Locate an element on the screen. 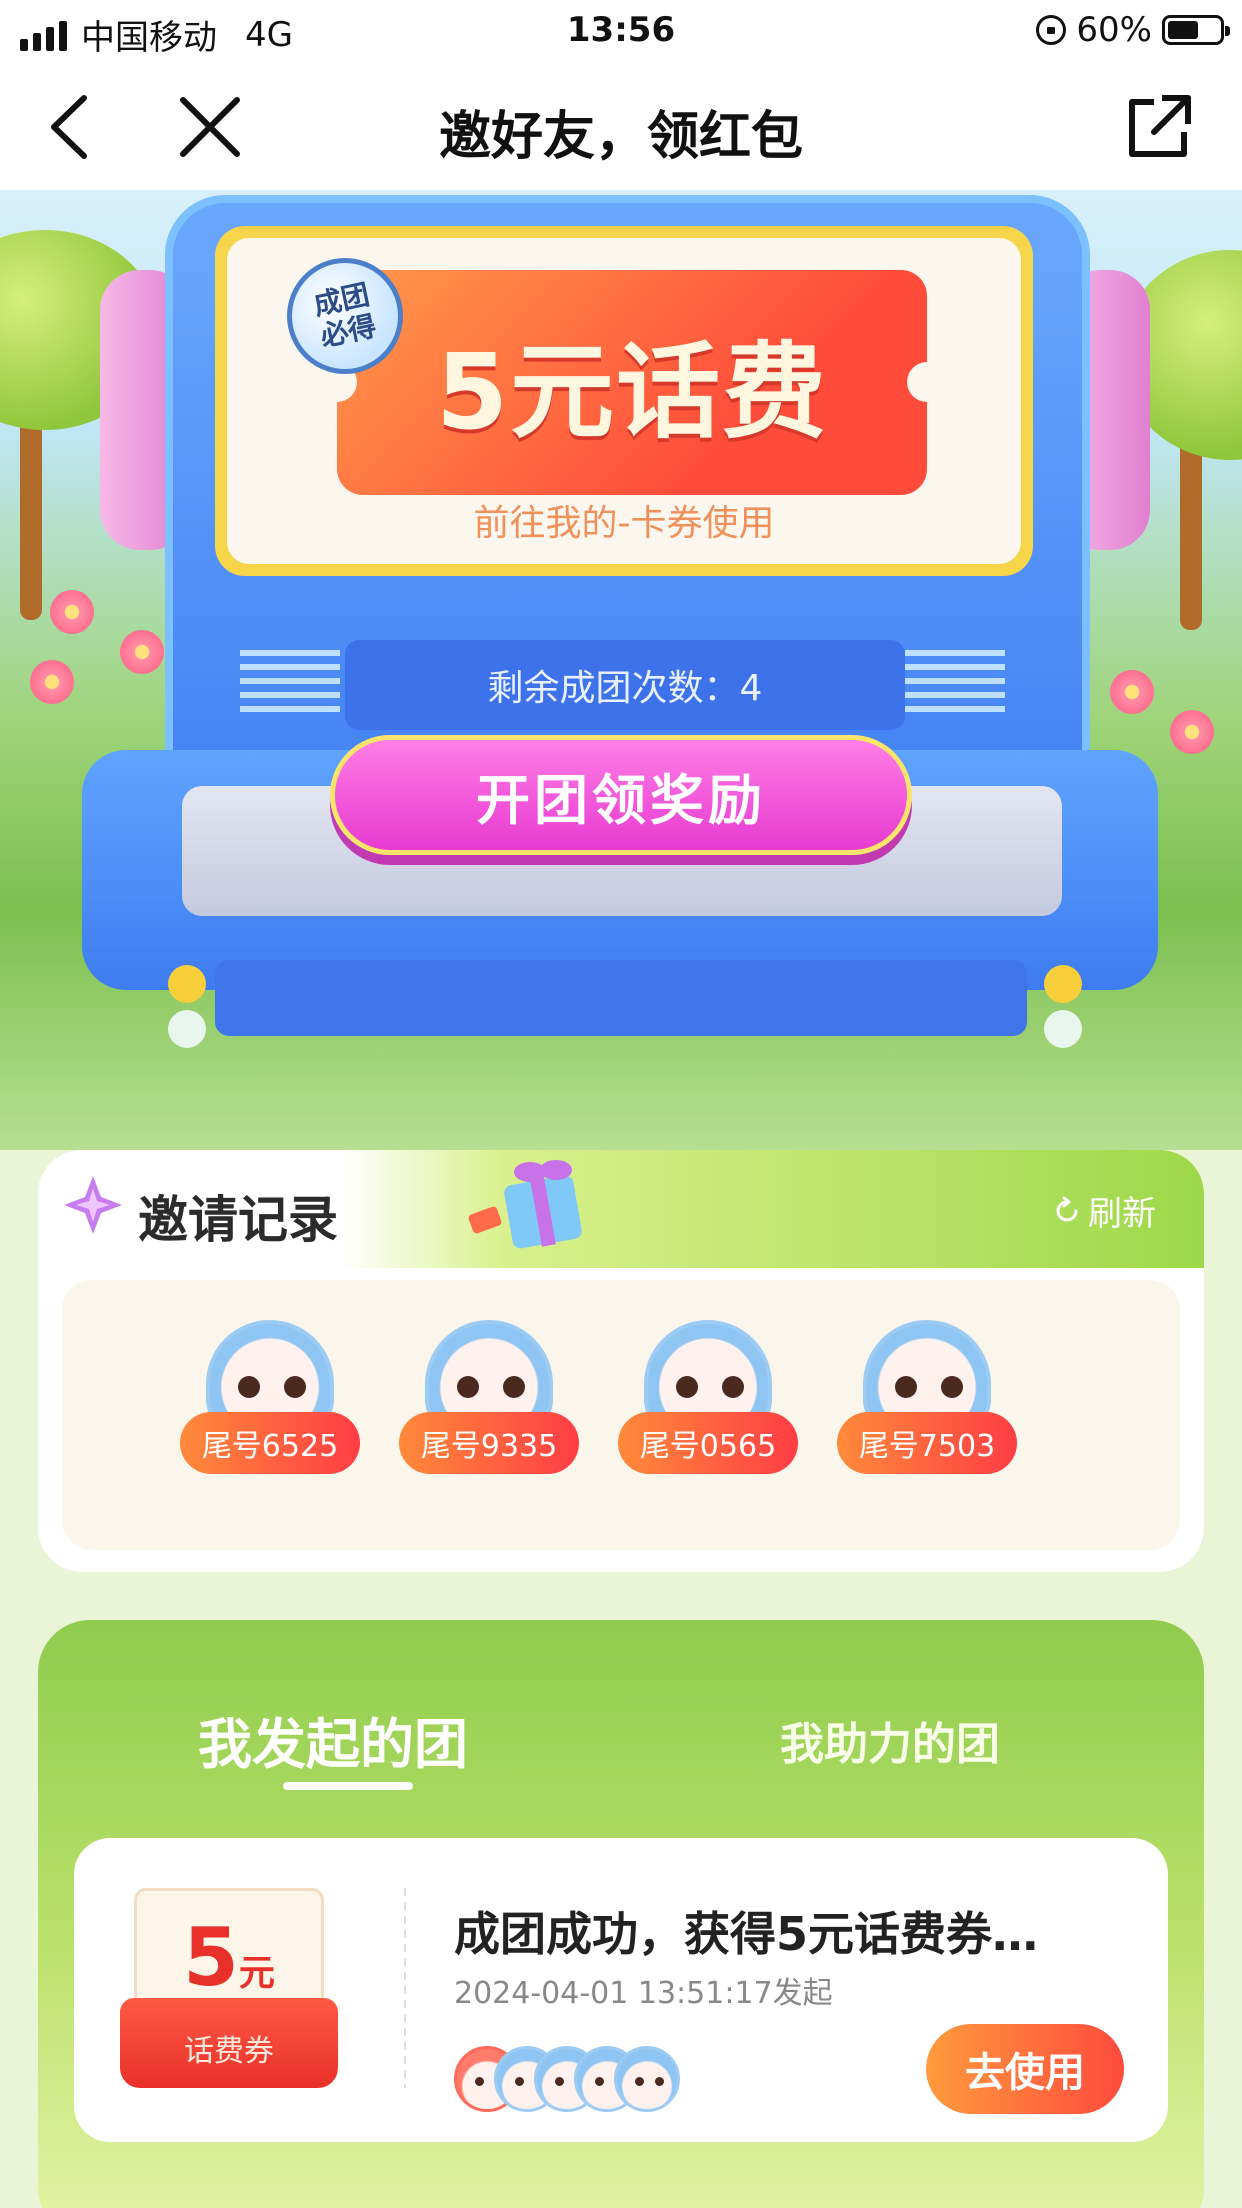 The width and height of the screenshot is (1242, 2208). remaining-count: 剩余成团次数：4 is located at coordinates (625, 685).